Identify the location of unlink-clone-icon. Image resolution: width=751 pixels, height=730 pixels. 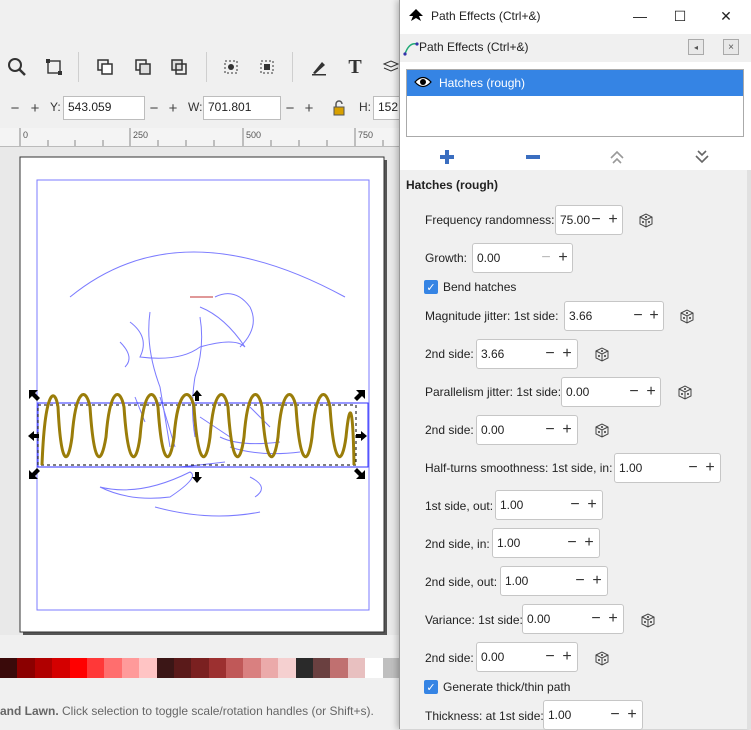
(179, 67).